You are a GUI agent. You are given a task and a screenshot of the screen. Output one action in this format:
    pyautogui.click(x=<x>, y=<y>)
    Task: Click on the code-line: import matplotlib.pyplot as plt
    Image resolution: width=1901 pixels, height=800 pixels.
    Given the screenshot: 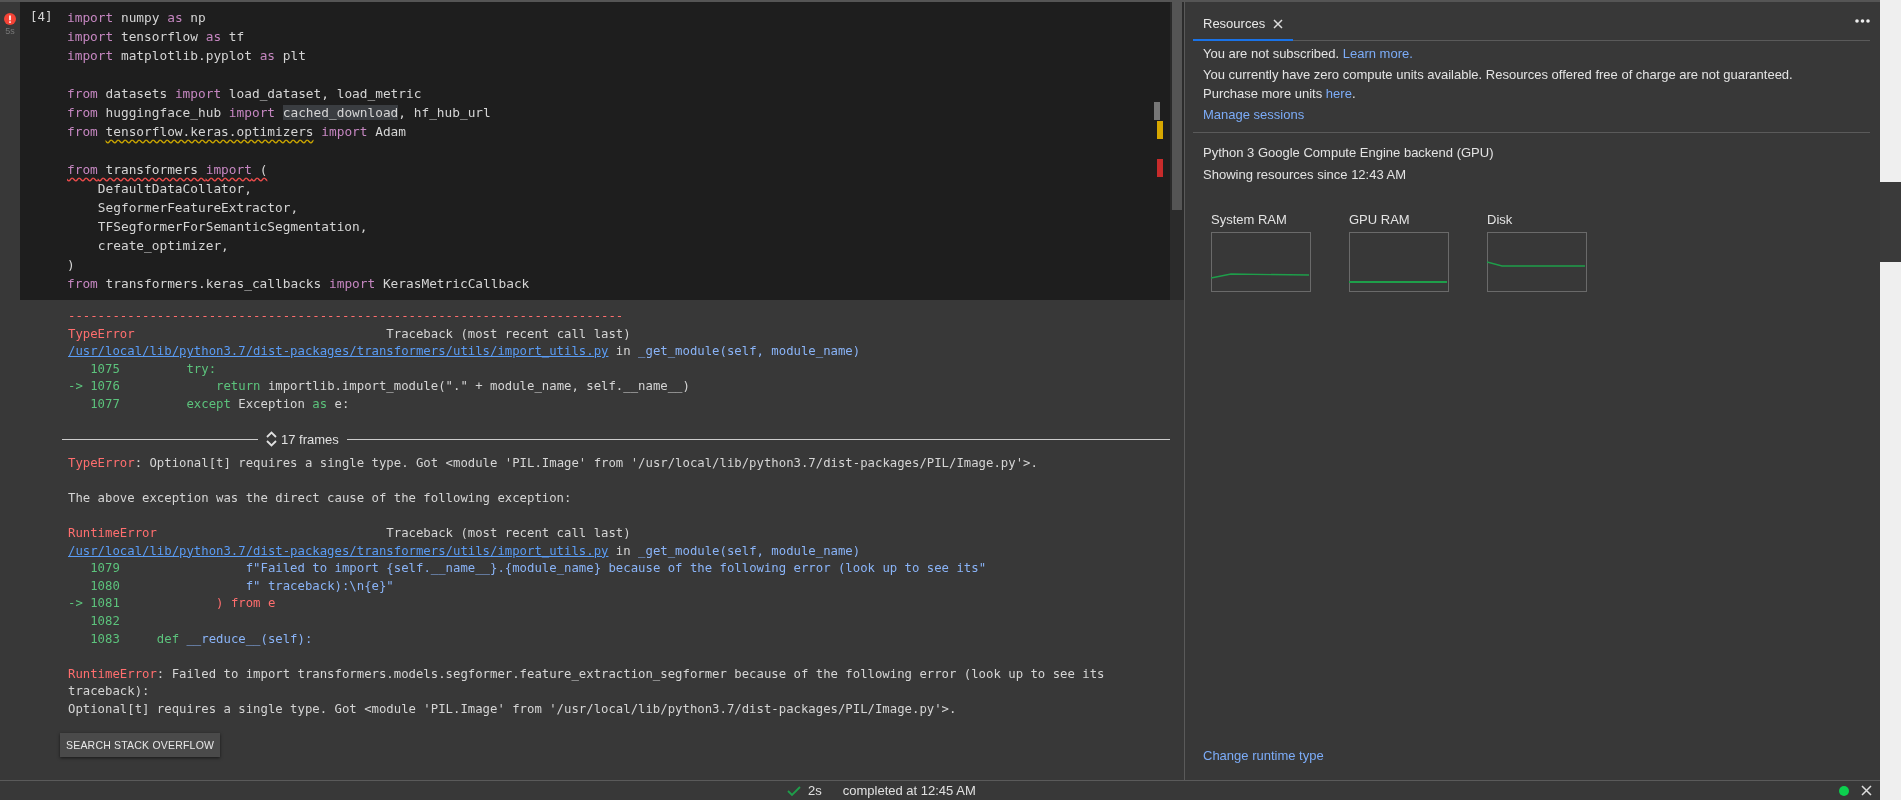 What is the action you would take?
    pyautogui.click(x=187, y=56)
    